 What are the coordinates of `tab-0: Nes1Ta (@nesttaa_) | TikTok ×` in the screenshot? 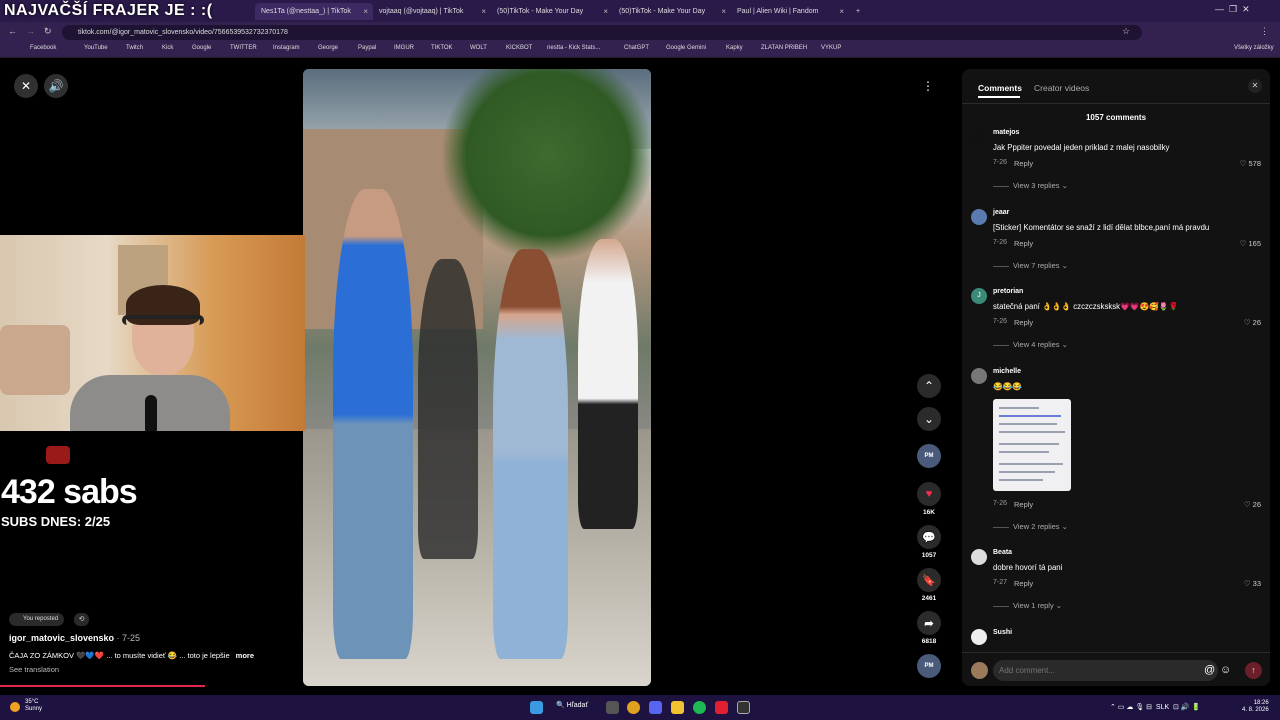 It's located at (314, 11).